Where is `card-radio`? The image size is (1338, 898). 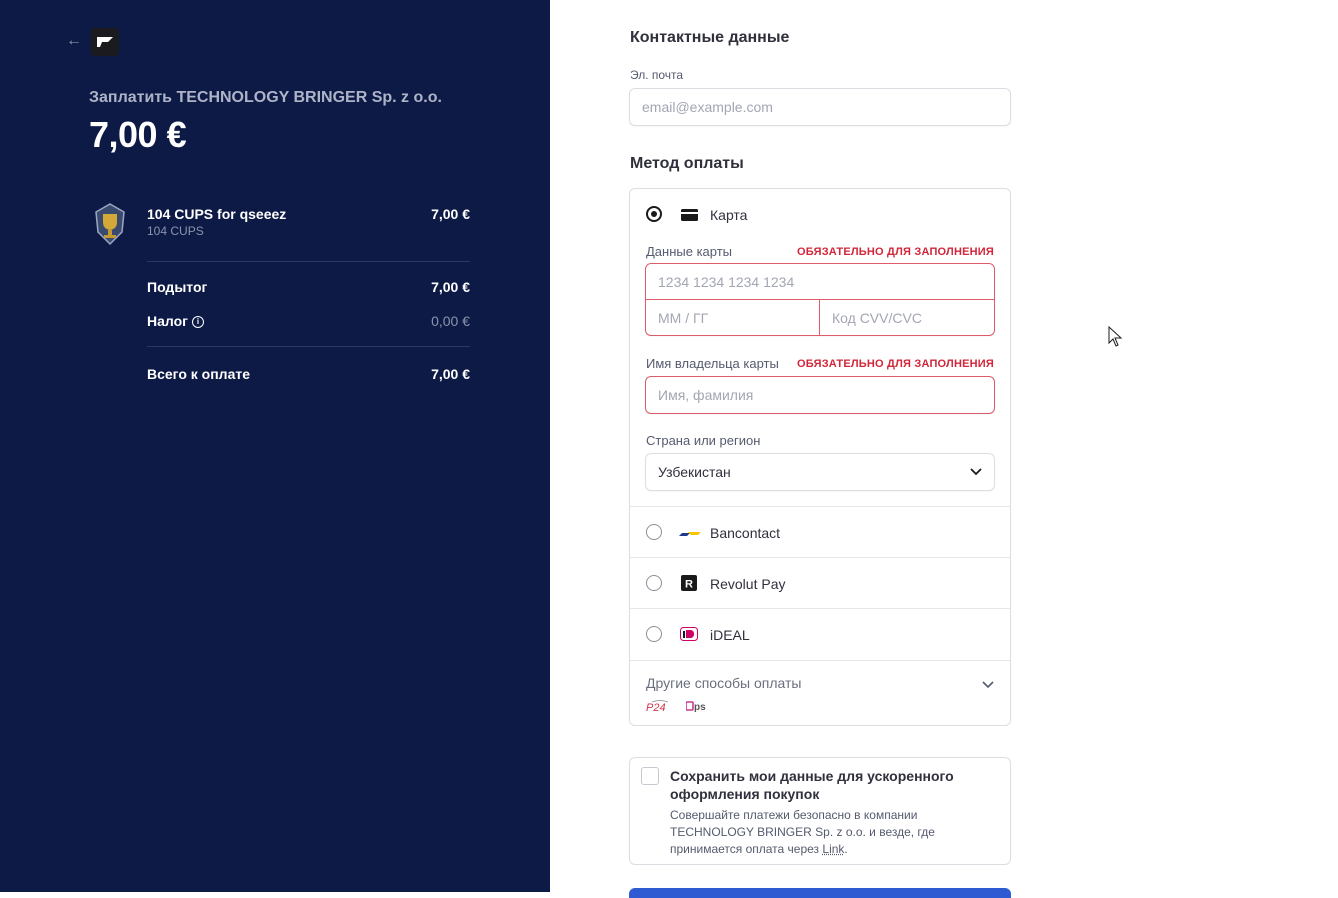
card-radio is located at coordinates (654, 214).